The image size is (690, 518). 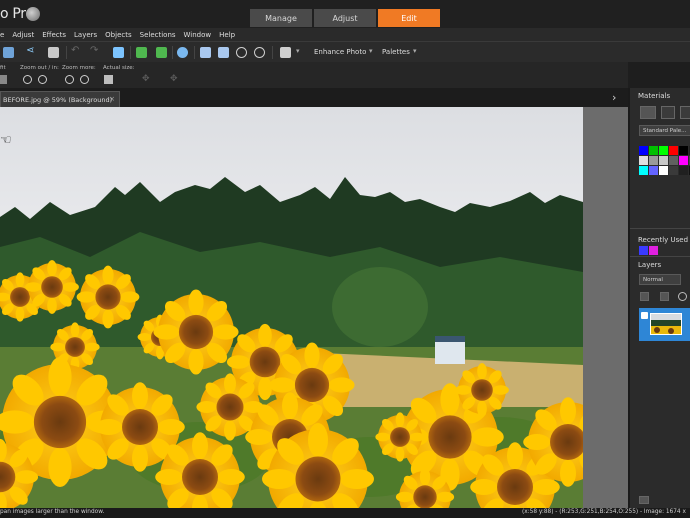 What do you see at coordinates (648, 112) in the screenshot?
I see `frame-mode-icon` at bounding box center [648, 112].